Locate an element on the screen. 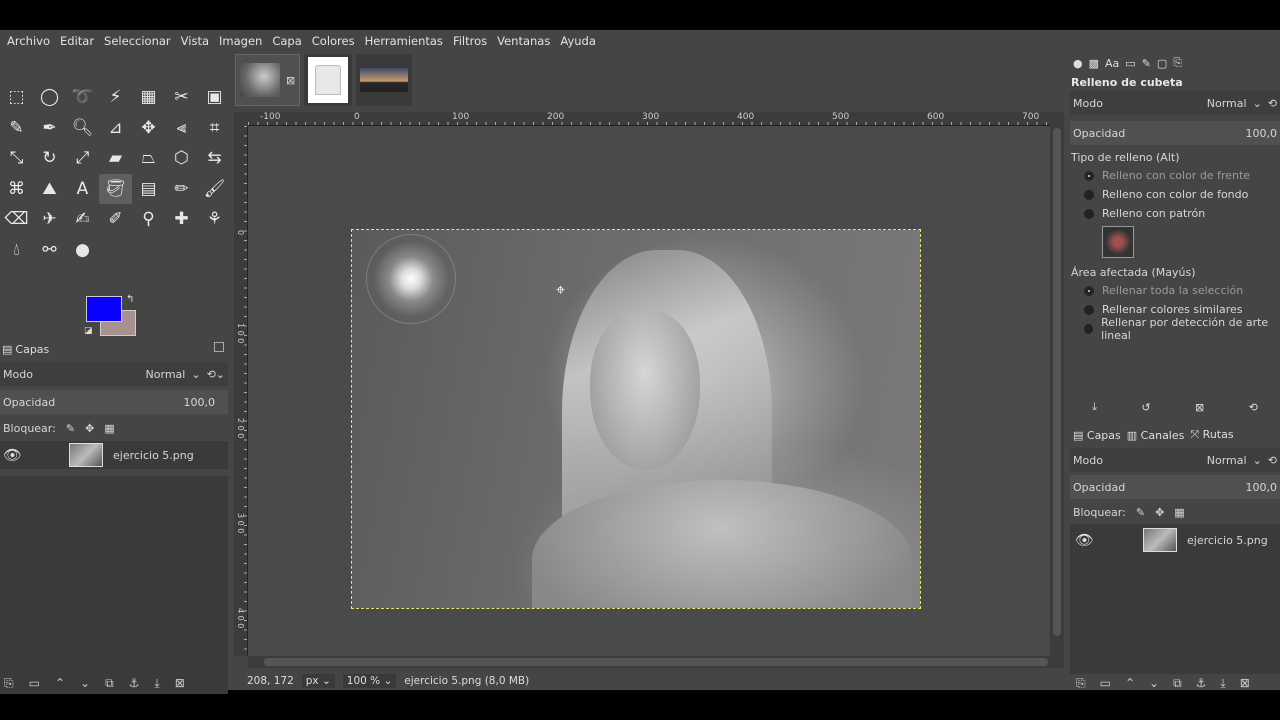 This screenshot has width=1280, height=720. gradient-tool-icon: ▤ is located at coordinates (148, 189).